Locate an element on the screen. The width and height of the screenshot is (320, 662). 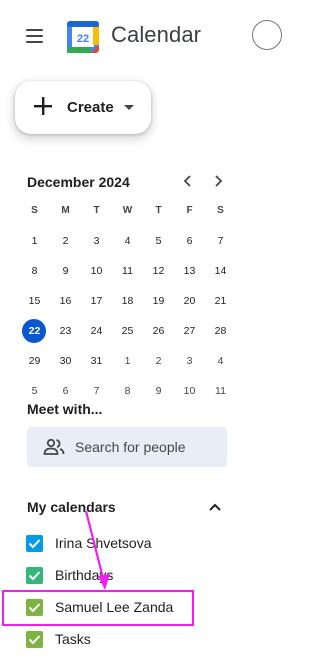
day-cell-next-month: 9 is located at coordinates (158, 391).